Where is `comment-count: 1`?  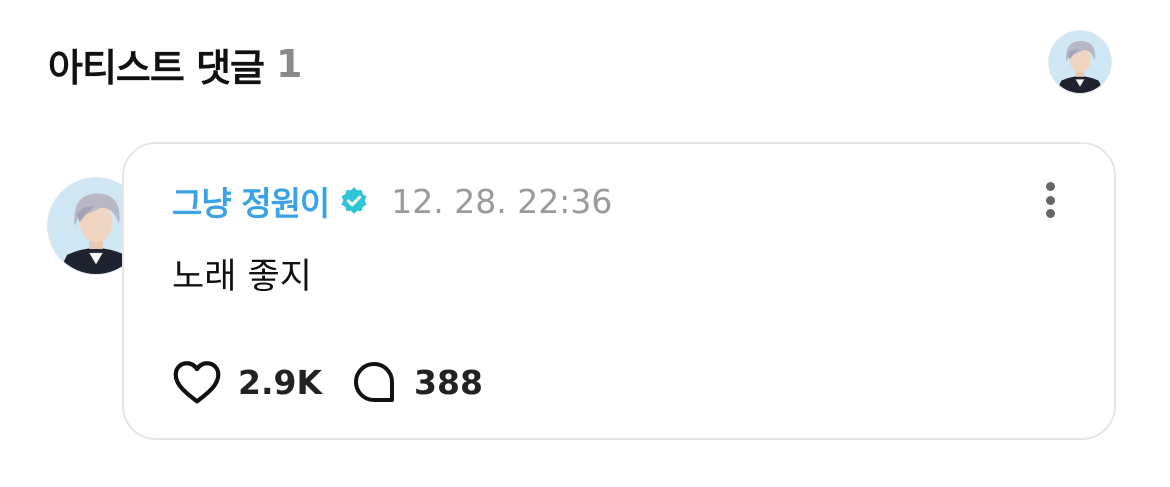
comment-count: 1 is located at coordinates (289, 64).